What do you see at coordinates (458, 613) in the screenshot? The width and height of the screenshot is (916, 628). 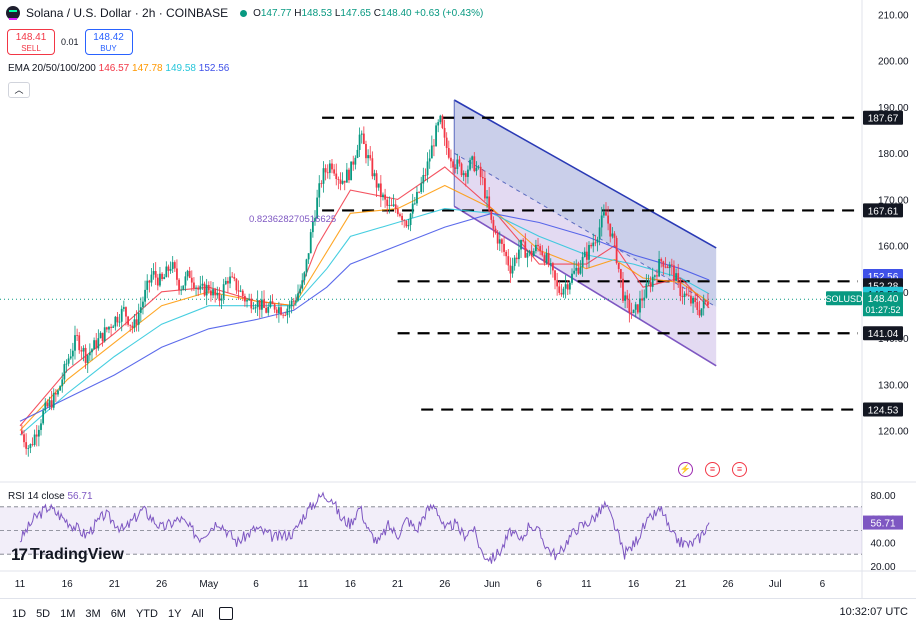 I see `bottom-toolbar: 1D 5D 1M 3M 6M YTD 1Y All 10:32:07 UTC` at bounding box center [458, 613].